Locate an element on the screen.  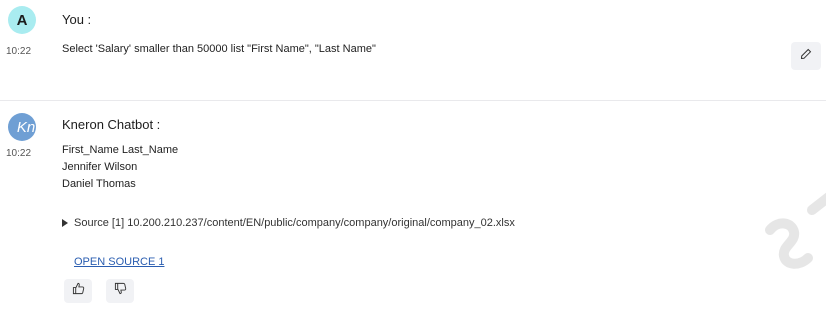
bot-avatar-text: Kn is located at coordinates (26, 127).